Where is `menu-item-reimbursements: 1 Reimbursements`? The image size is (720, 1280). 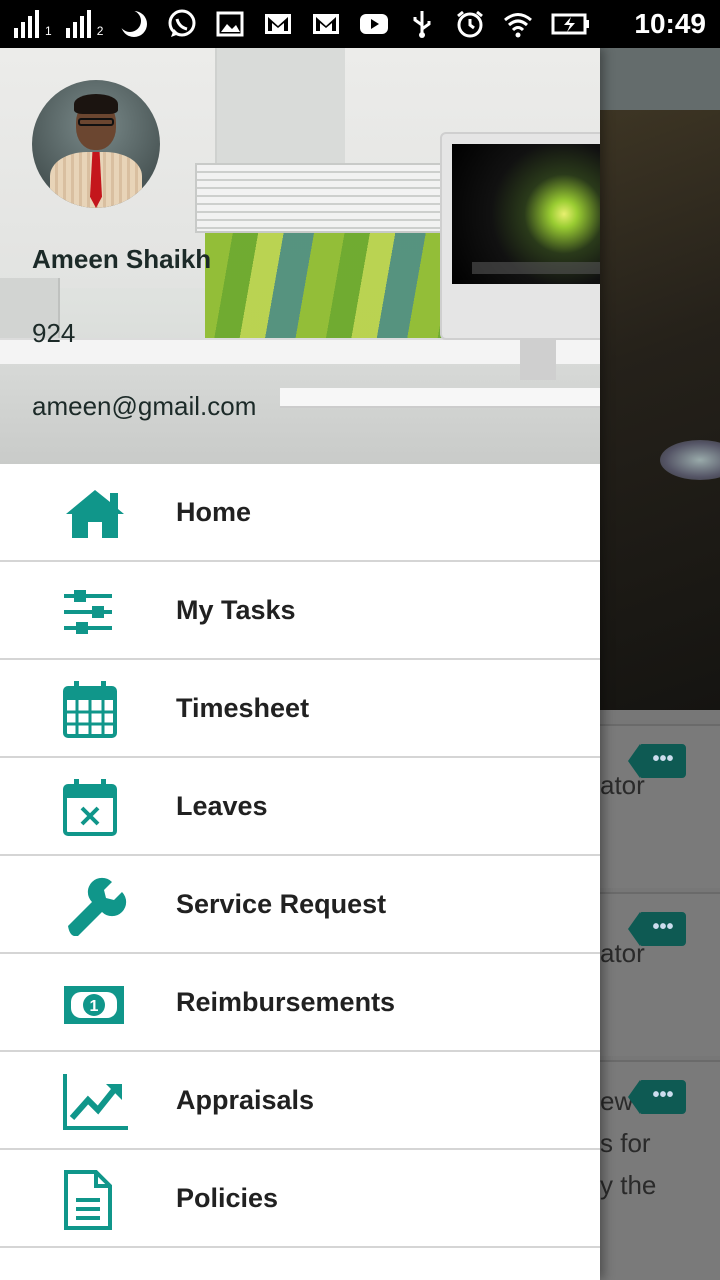 menu-item-reimbursements: 1 Reimbursements is located at coordinates (300, 1003).